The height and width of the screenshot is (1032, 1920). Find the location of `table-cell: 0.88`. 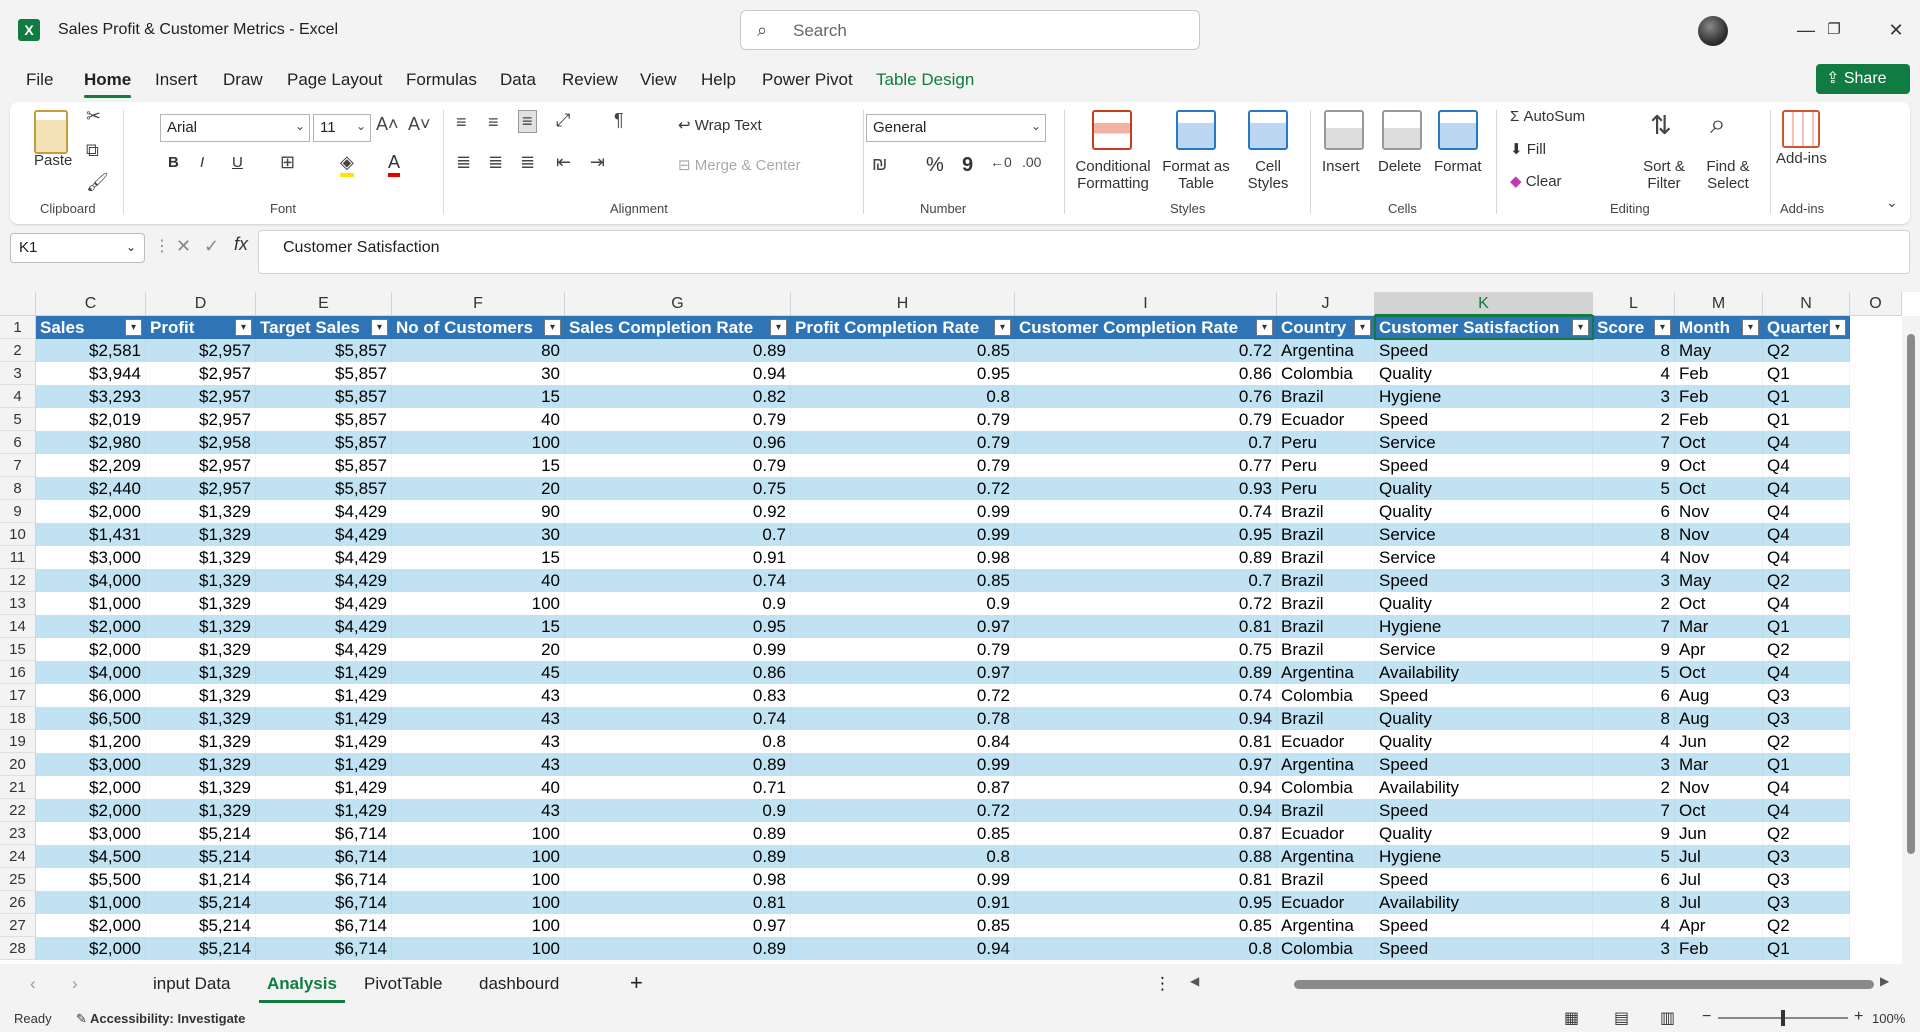

table-cell: 0.88 is located at coordinates (1146, 856).